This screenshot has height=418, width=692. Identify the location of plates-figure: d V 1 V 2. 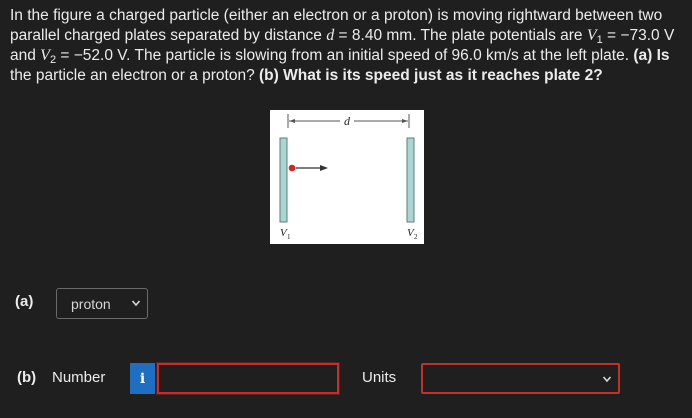
(347, 177).